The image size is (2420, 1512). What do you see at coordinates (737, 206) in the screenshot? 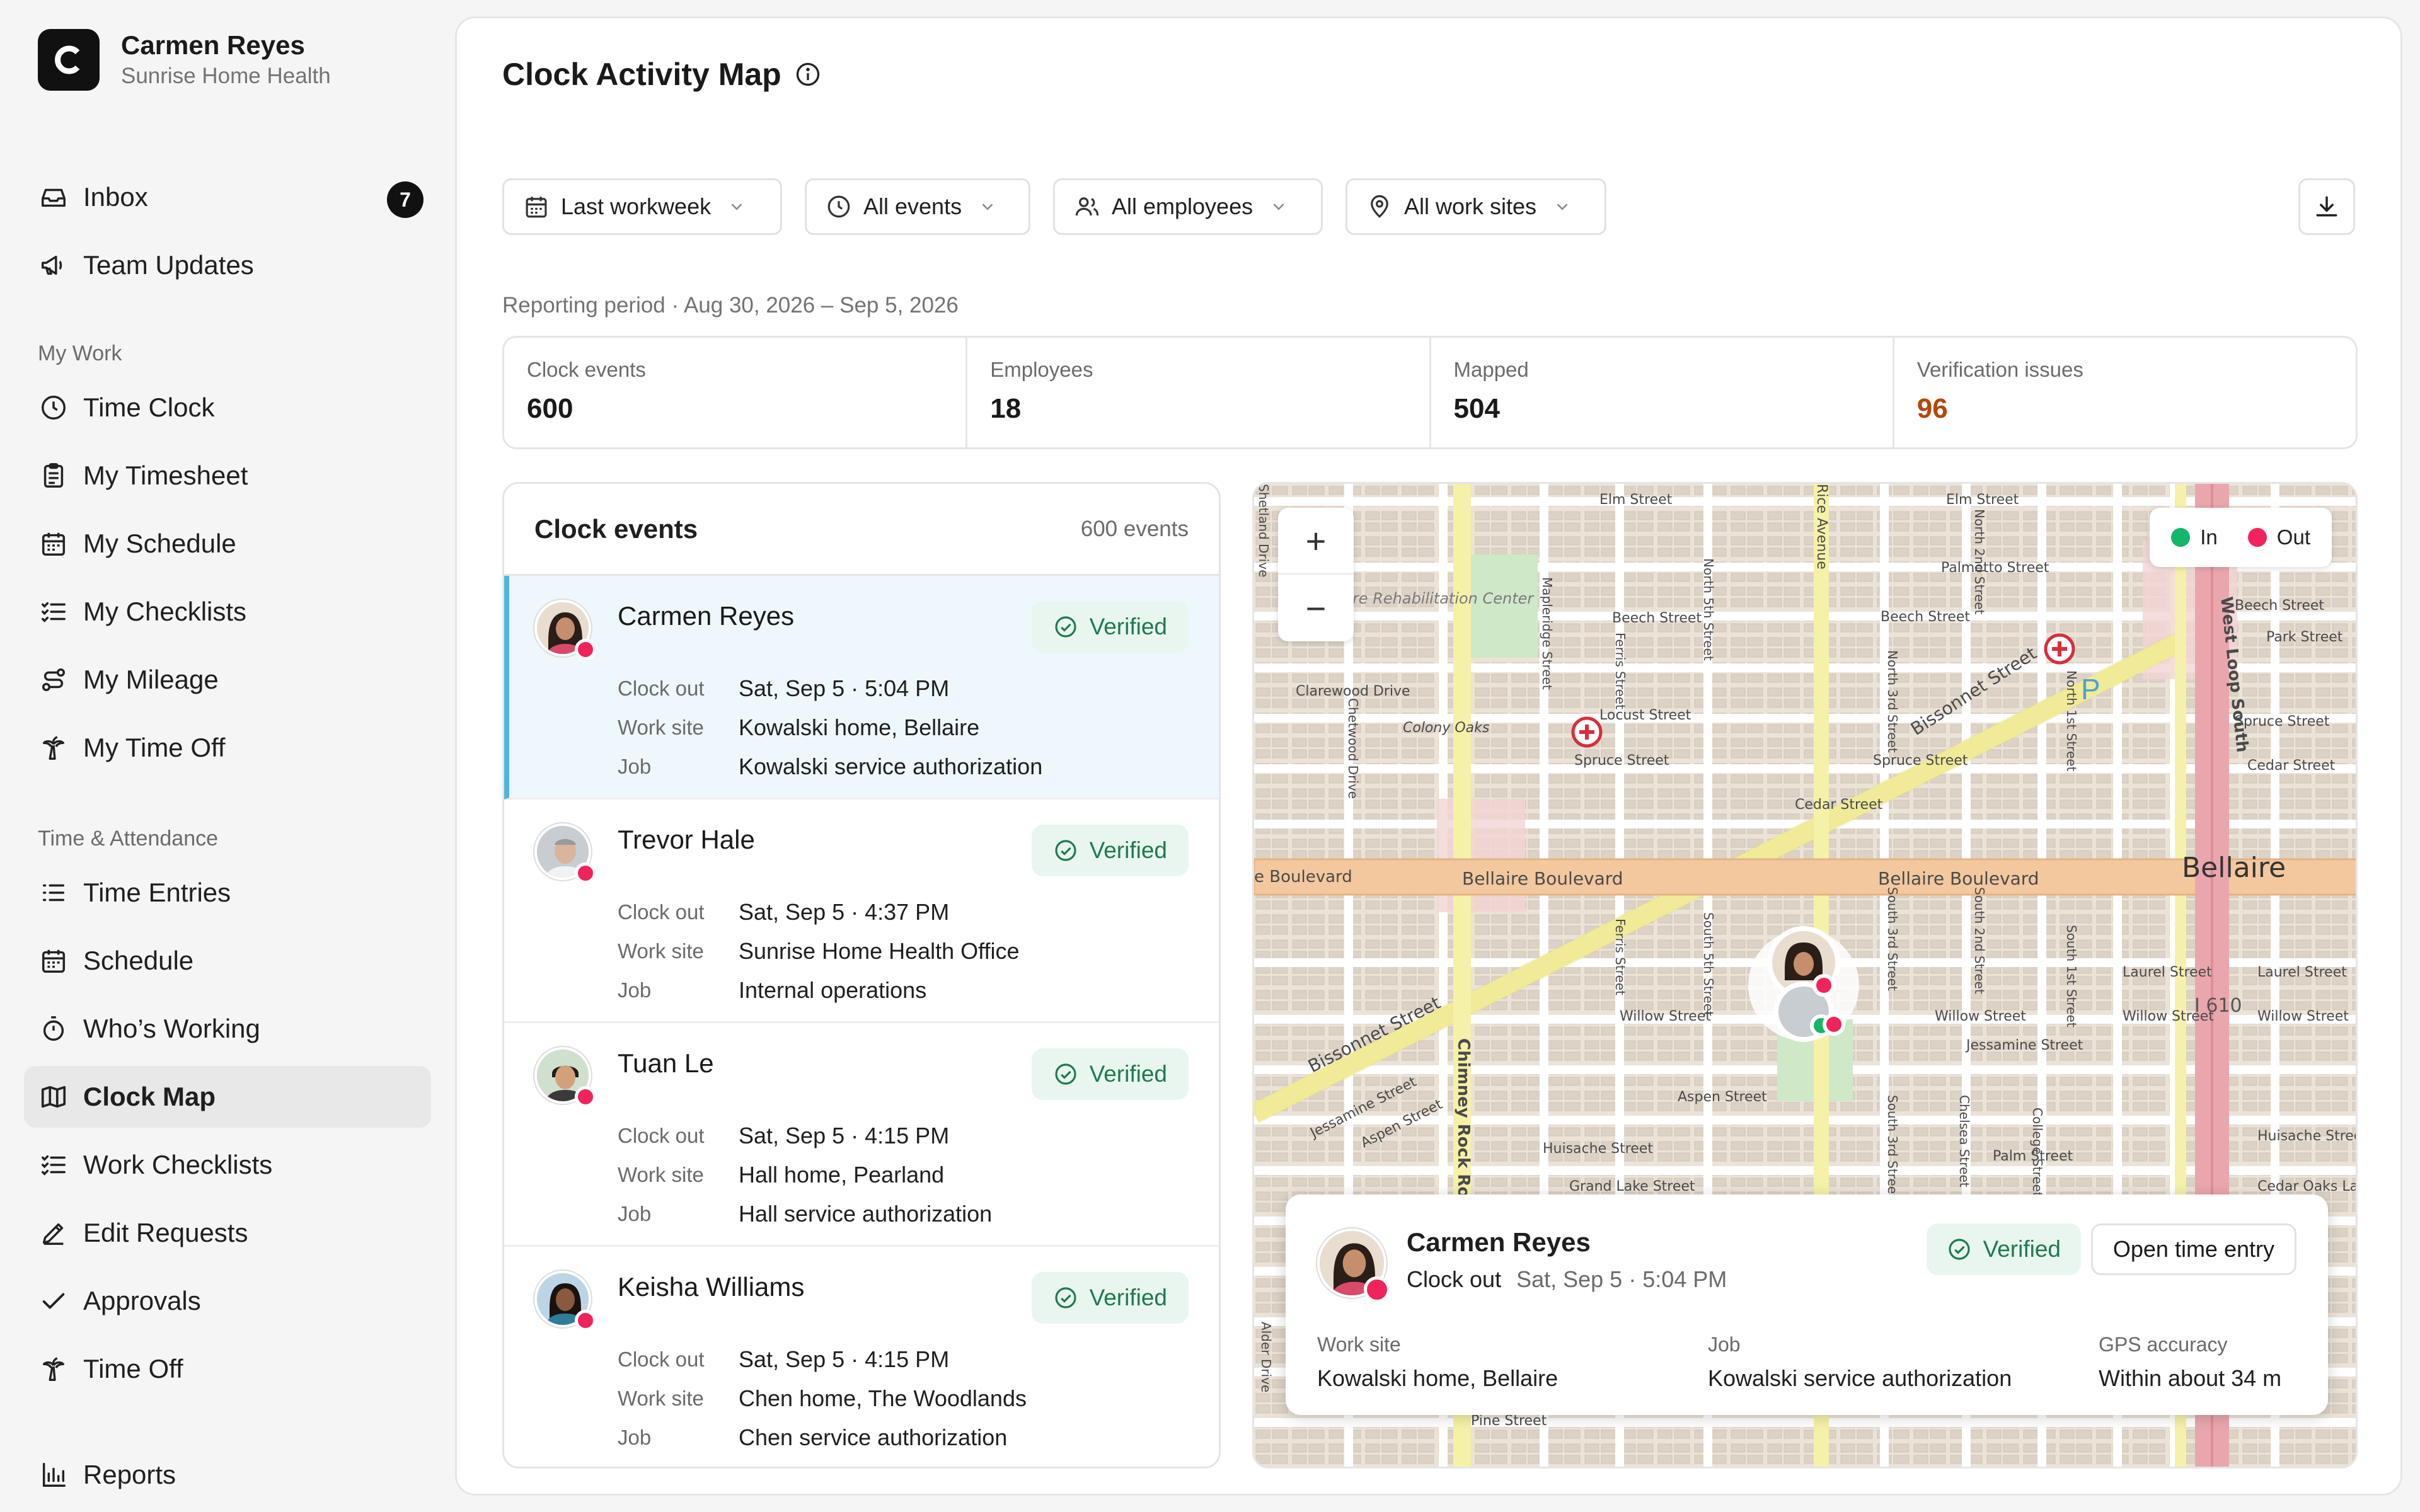
I see `chevron-down-icon` at bounding box center [737, 206].